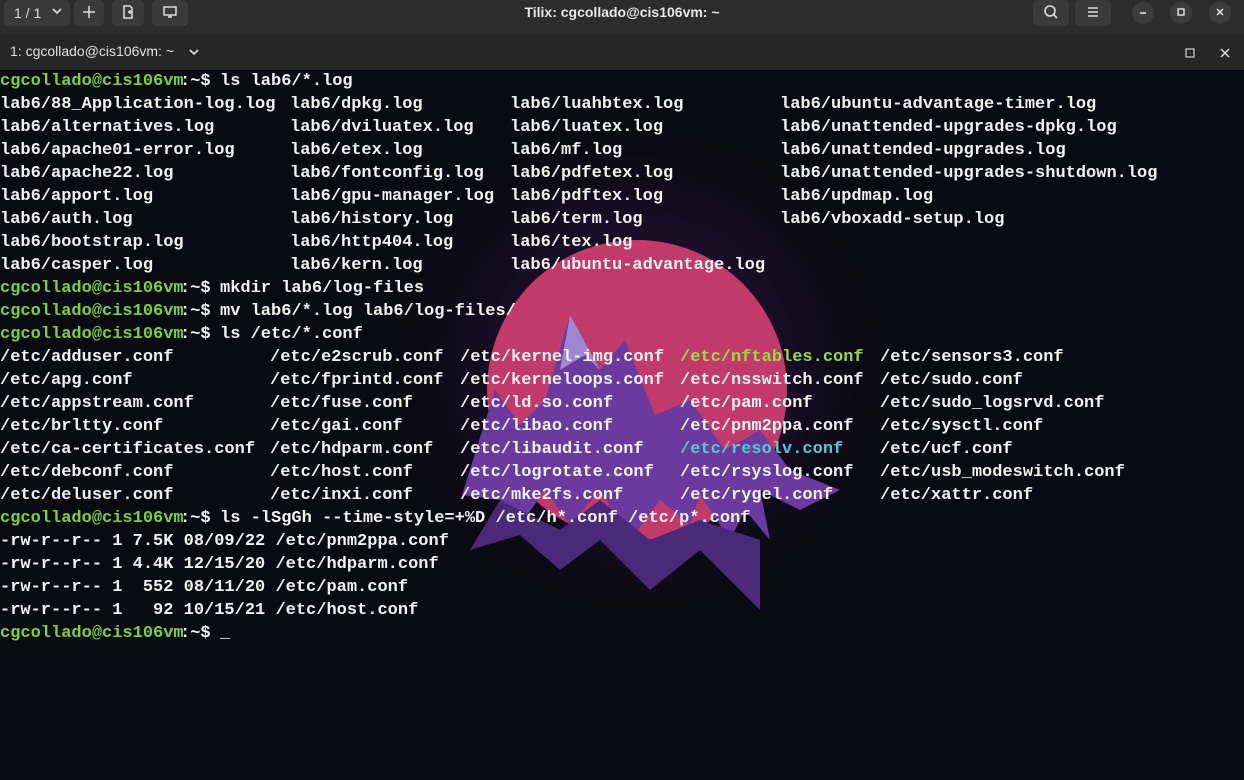 The height and width of the screenshot is (780, 1244). I want to click on file-entry: lab6/vboxadd-setup.log, so click(892, 219).